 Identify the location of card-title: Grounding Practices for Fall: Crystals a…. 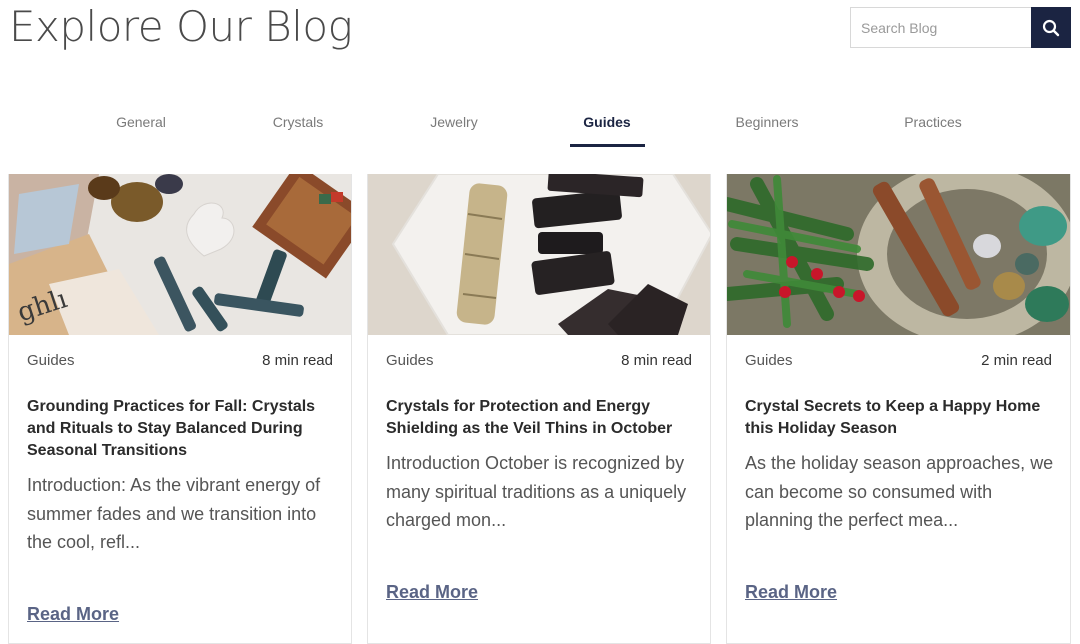
(180, 429).